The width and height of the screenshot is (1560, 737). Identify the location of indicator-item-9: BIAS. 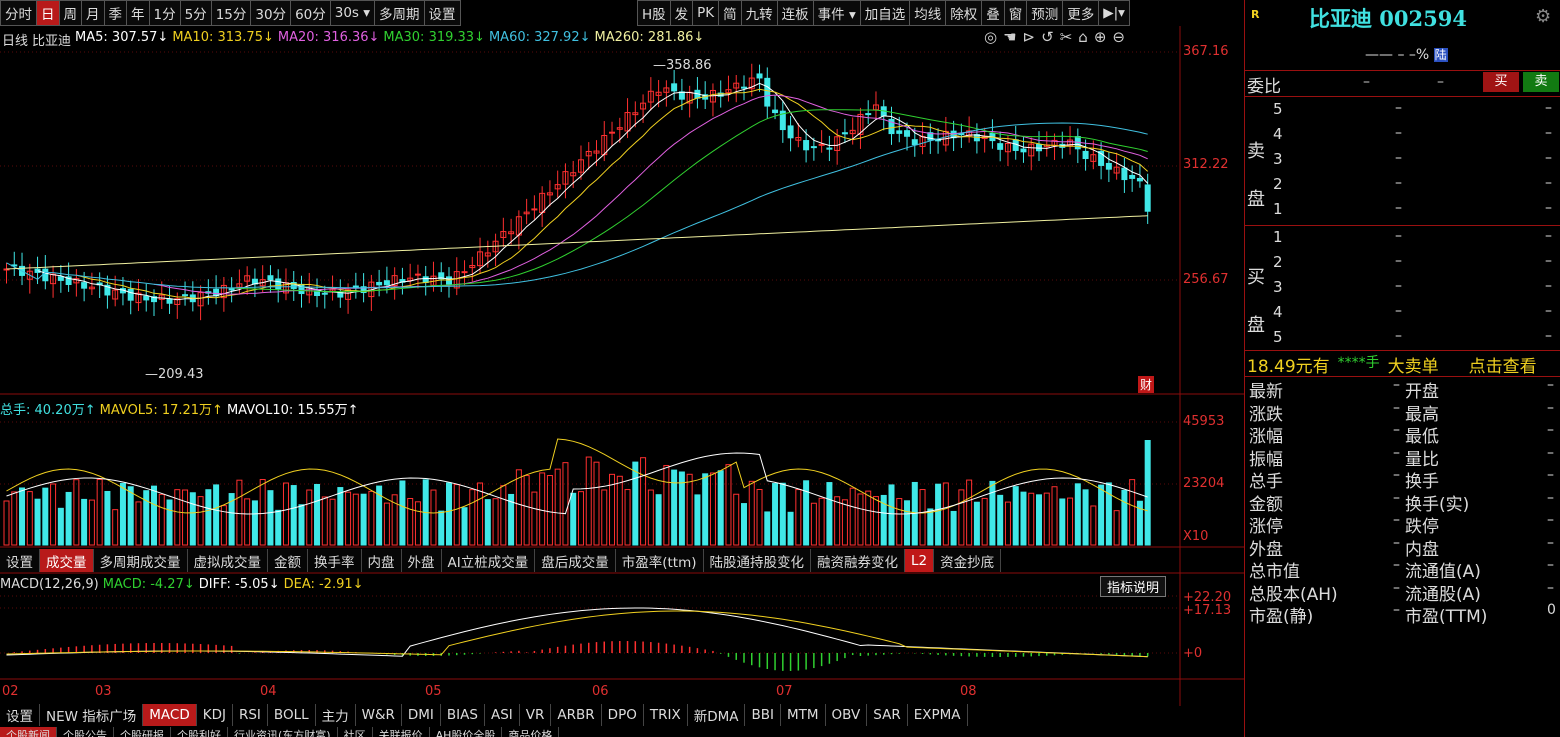
(463, 715).